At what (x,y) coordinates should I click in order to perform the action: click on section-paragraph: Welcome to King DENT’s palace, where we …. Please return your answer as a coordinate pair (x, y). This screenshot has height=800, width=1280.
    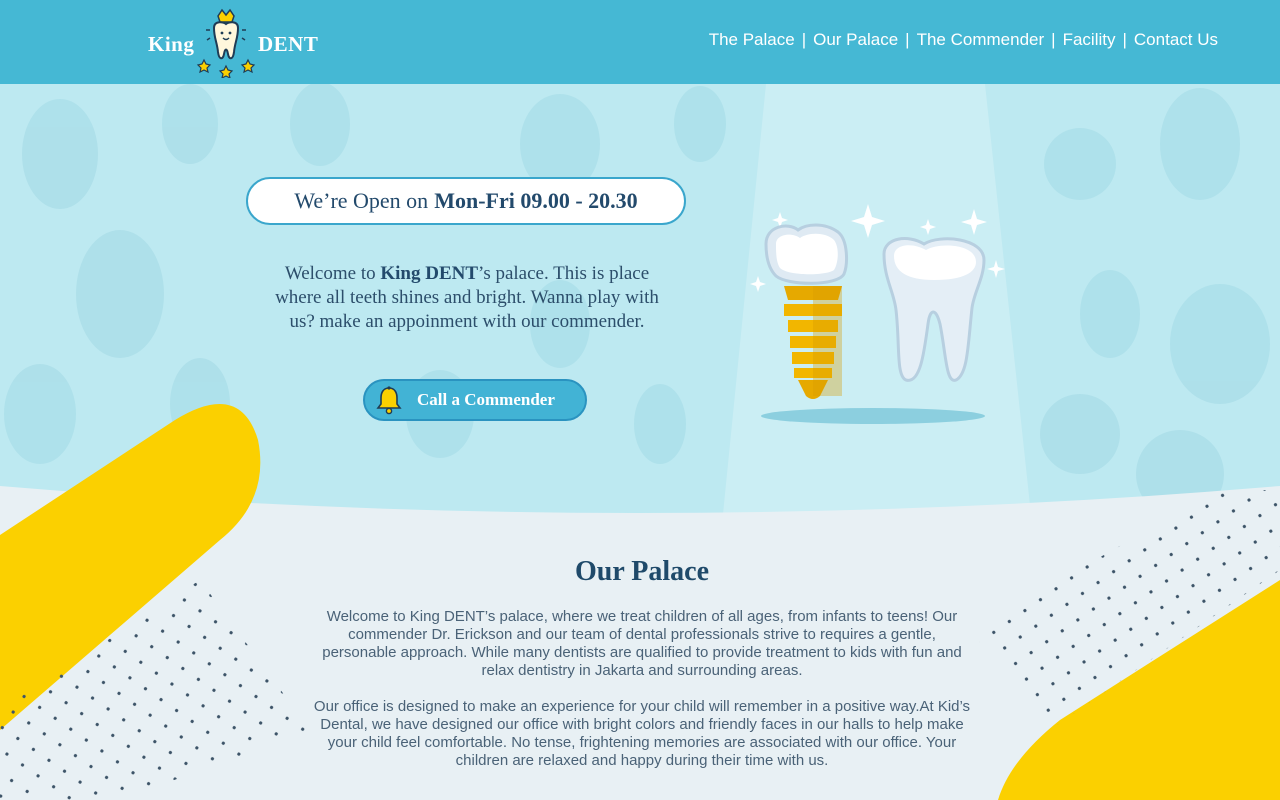
    Looking at the image, I should click on (642, 643).